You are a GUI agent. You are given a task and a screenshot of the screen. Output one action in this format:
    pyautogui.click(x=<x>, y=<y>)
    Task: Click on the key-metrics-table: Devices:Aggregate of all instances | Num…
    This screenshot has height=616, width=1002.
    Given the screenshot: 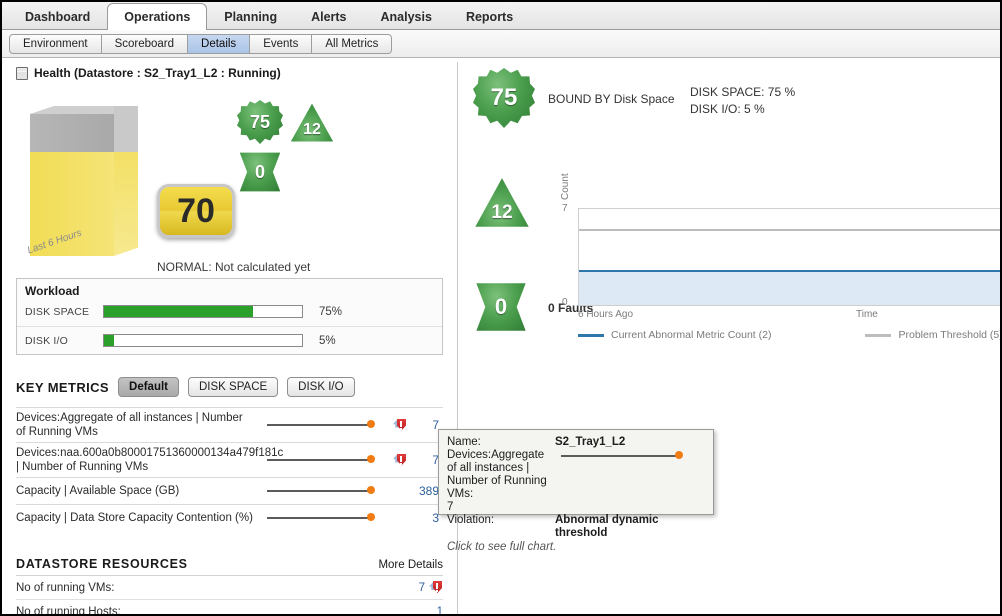 What is the action you would take?
    pyautogui.click(x=229, y=469)
    